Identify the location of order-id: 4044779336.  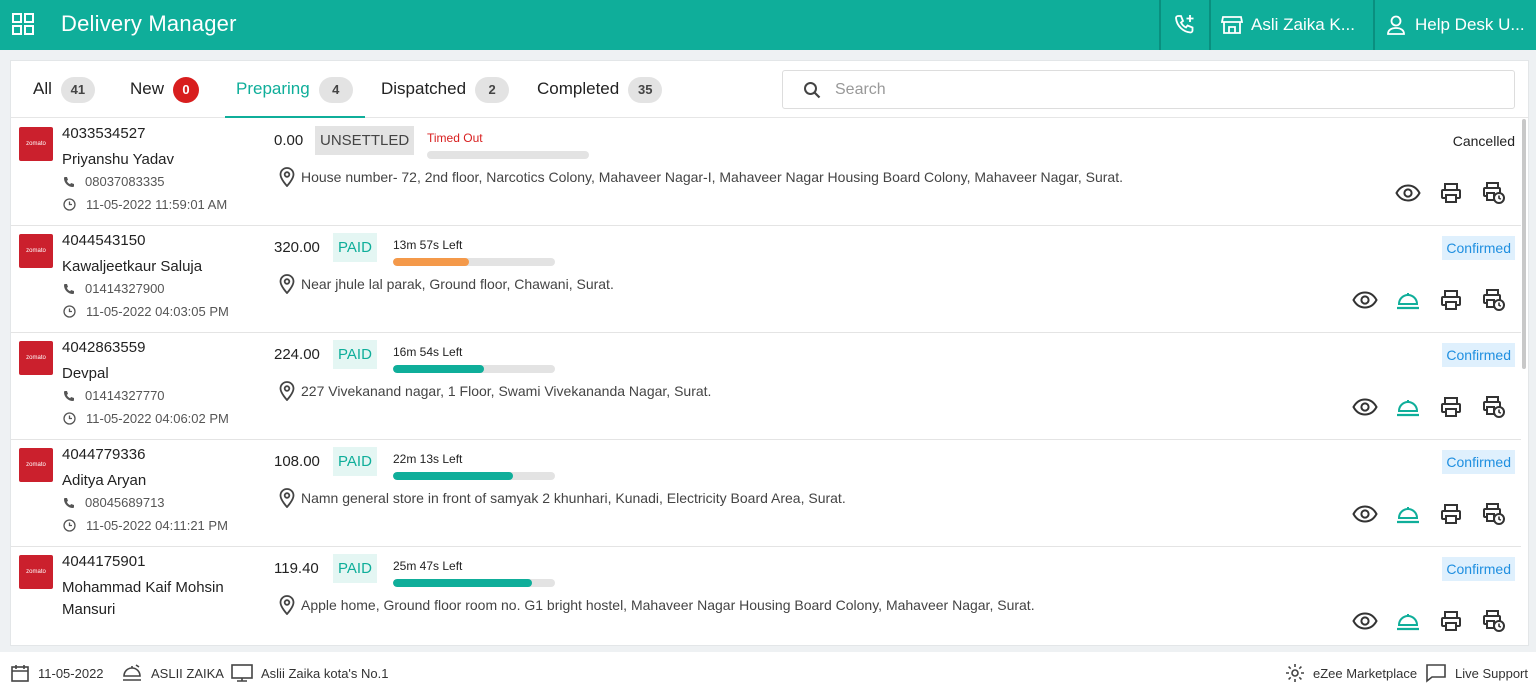
(104, 454).